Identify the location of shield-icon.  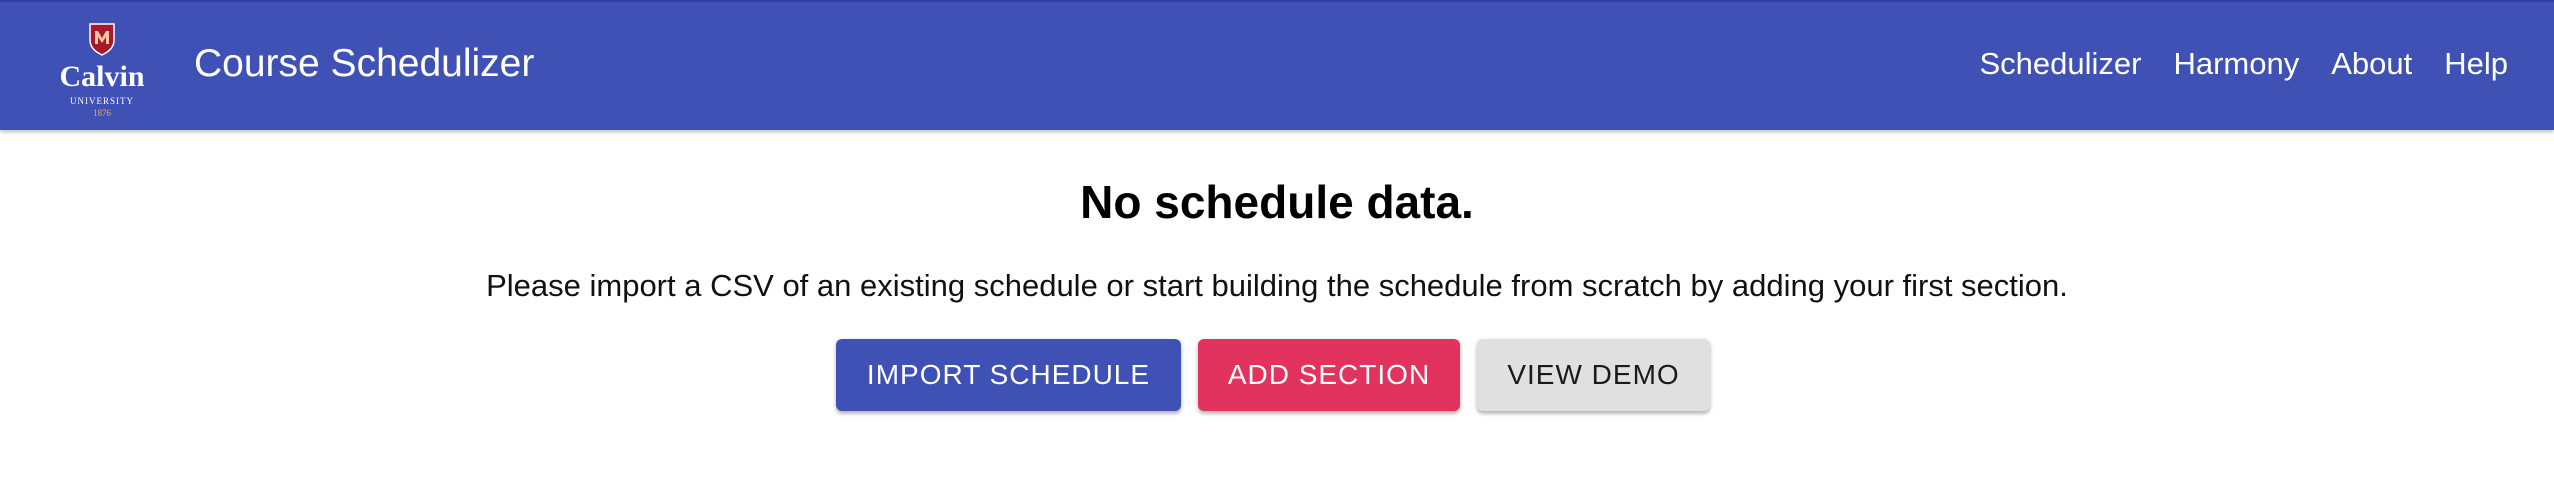
(102, 39).